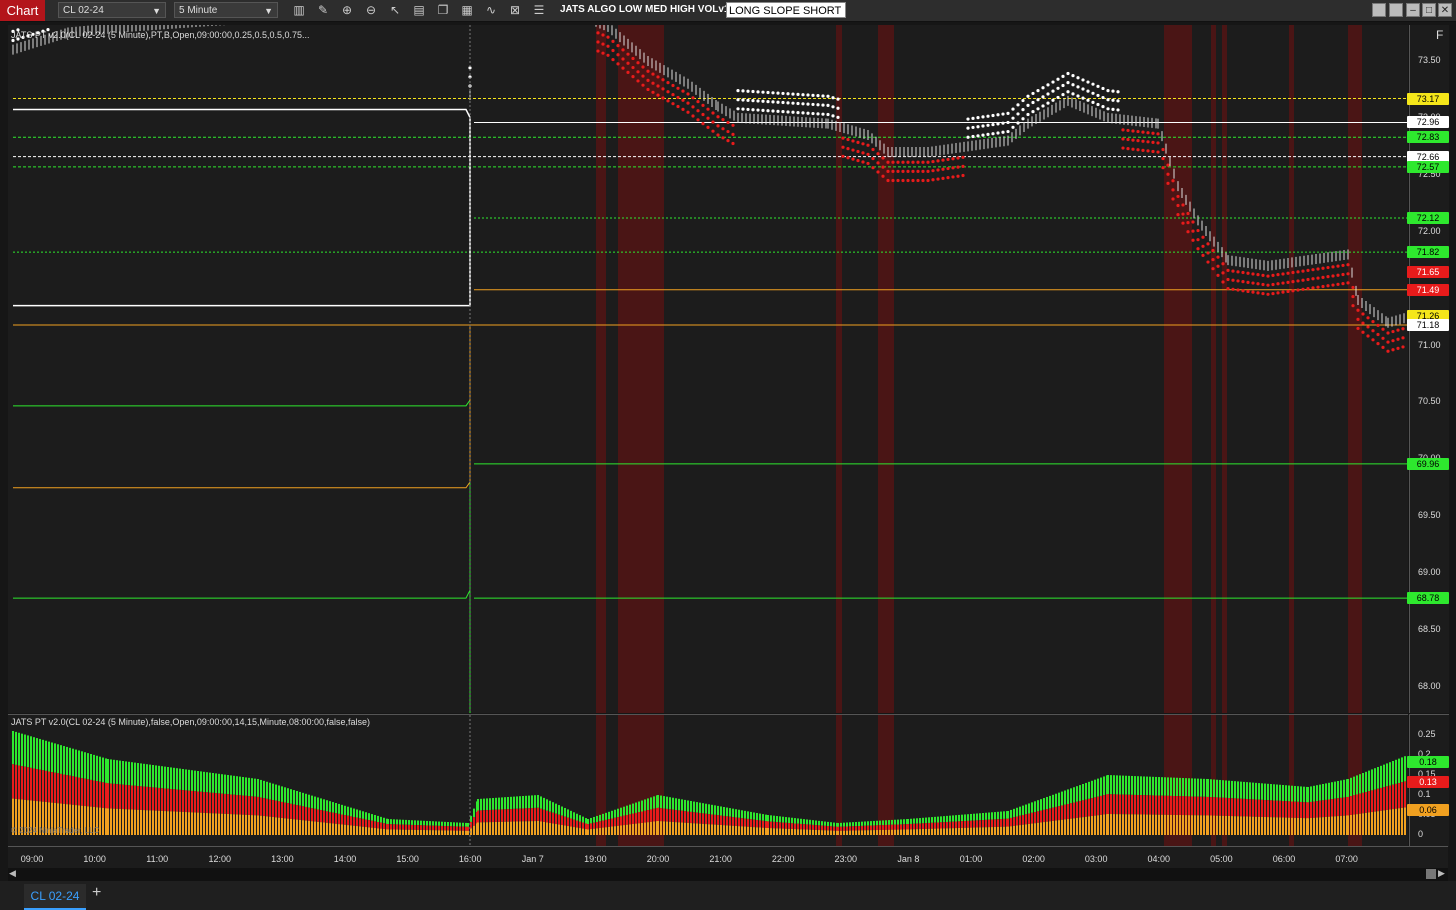 This screenshot has height=910, width=1456. I want to click on time-axis-tick: 21:00, so click(720, 859).